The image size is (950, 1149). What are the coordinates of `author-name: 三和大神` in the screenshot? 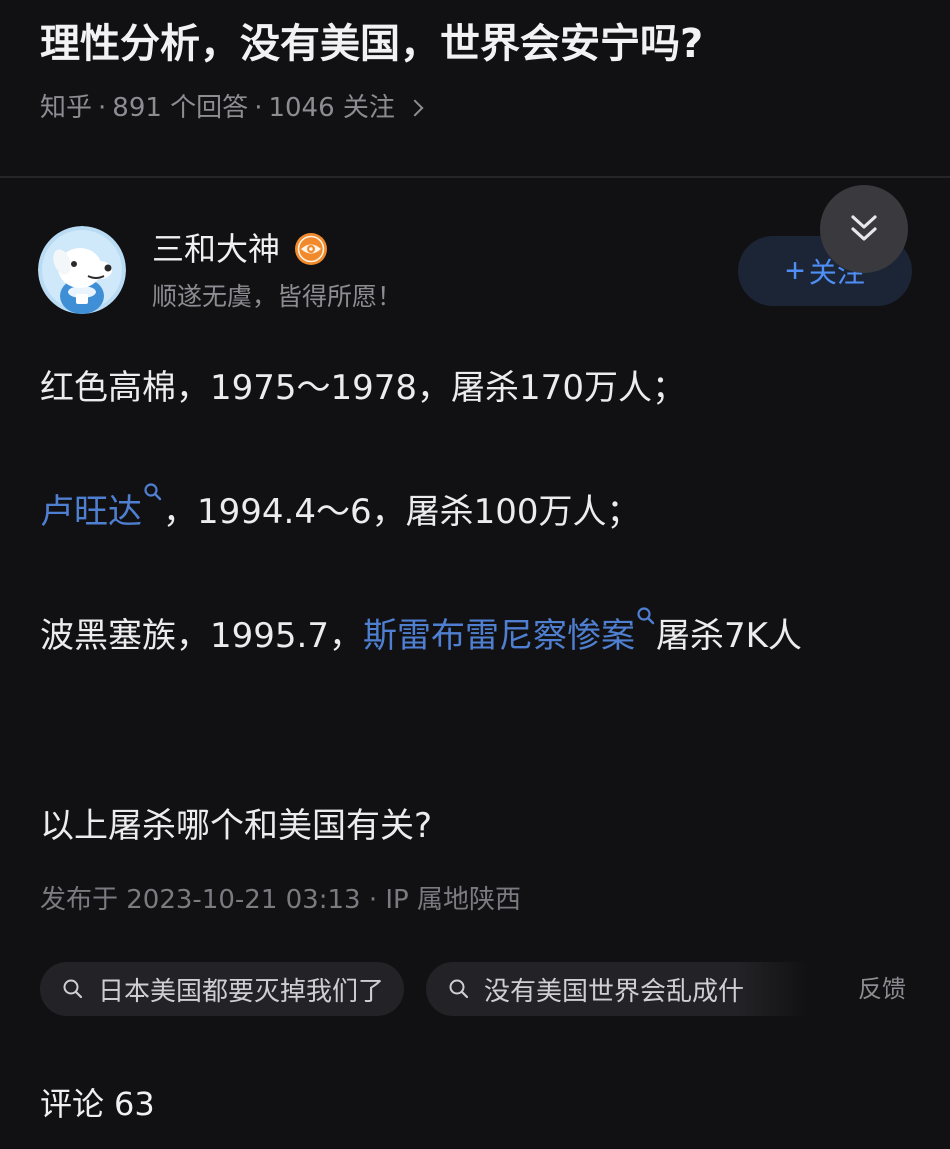 It's located at (240, 249).